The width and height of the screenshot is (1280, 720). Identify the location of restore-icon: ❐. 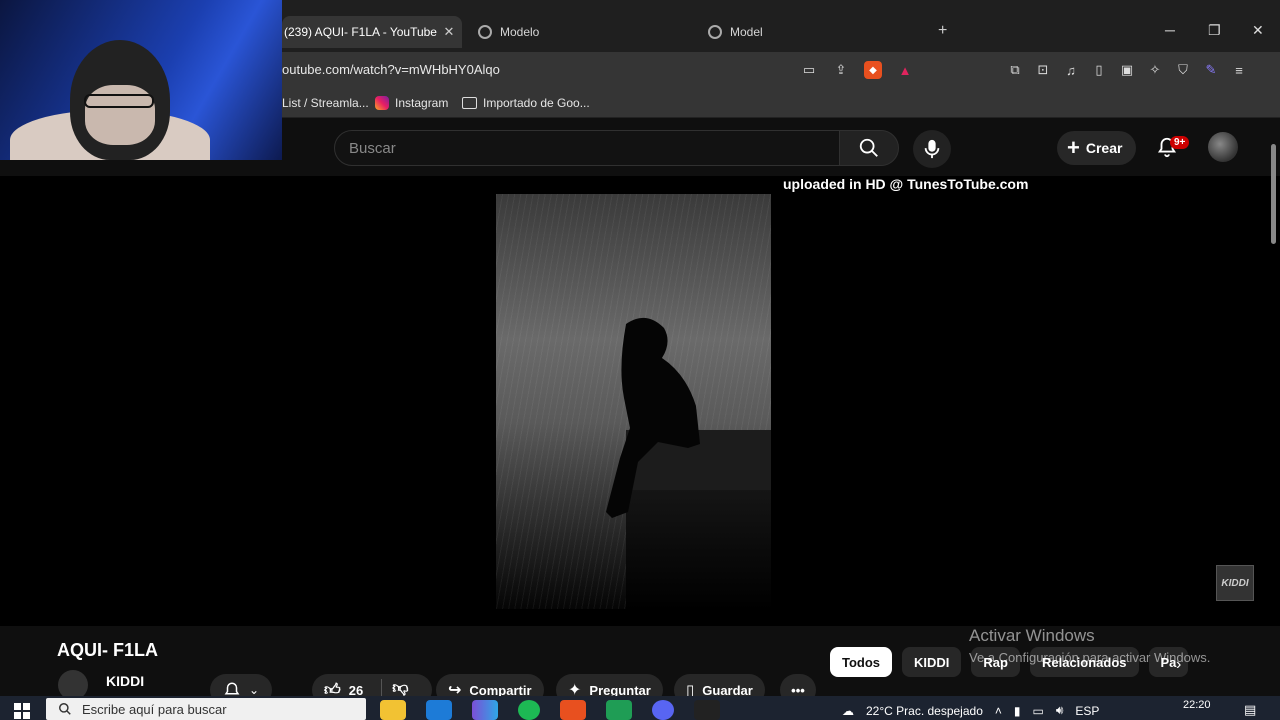
(1214, 30).